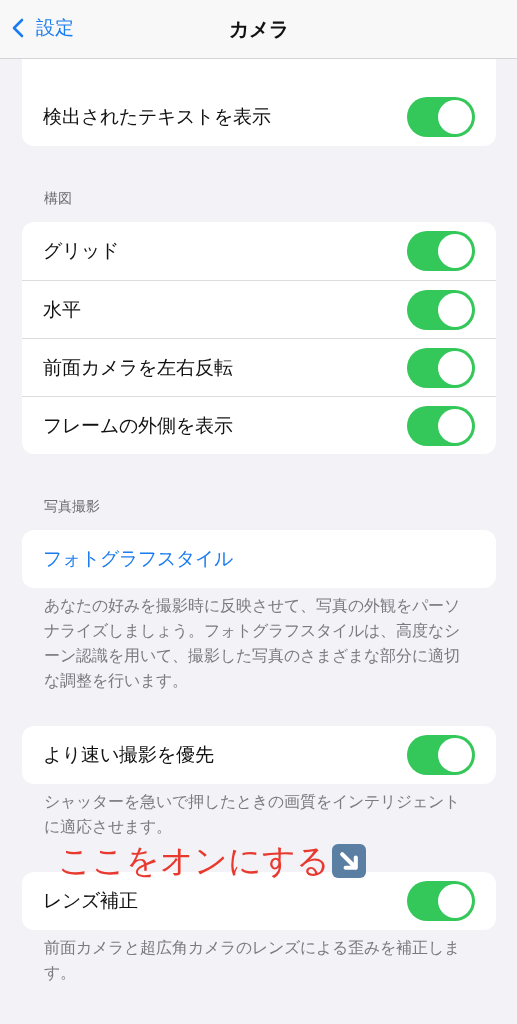  Describe the element at coordinates (157, 116) in the screenshot. I see `setting-label: 検出されたテキストを表示` at that location.